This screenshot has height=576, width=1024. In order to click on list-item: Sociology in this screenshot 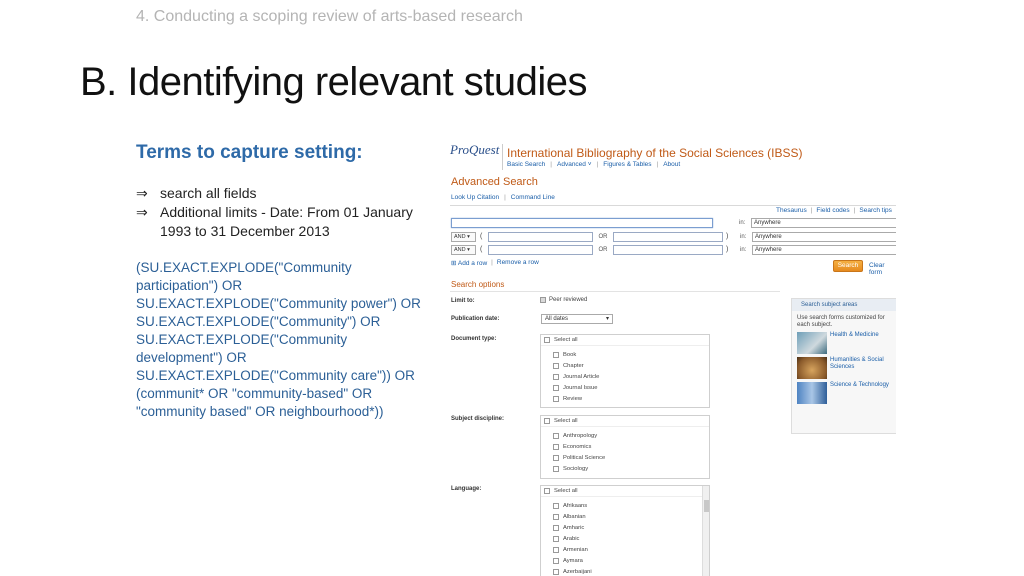, I will do `click(625, 468)`.